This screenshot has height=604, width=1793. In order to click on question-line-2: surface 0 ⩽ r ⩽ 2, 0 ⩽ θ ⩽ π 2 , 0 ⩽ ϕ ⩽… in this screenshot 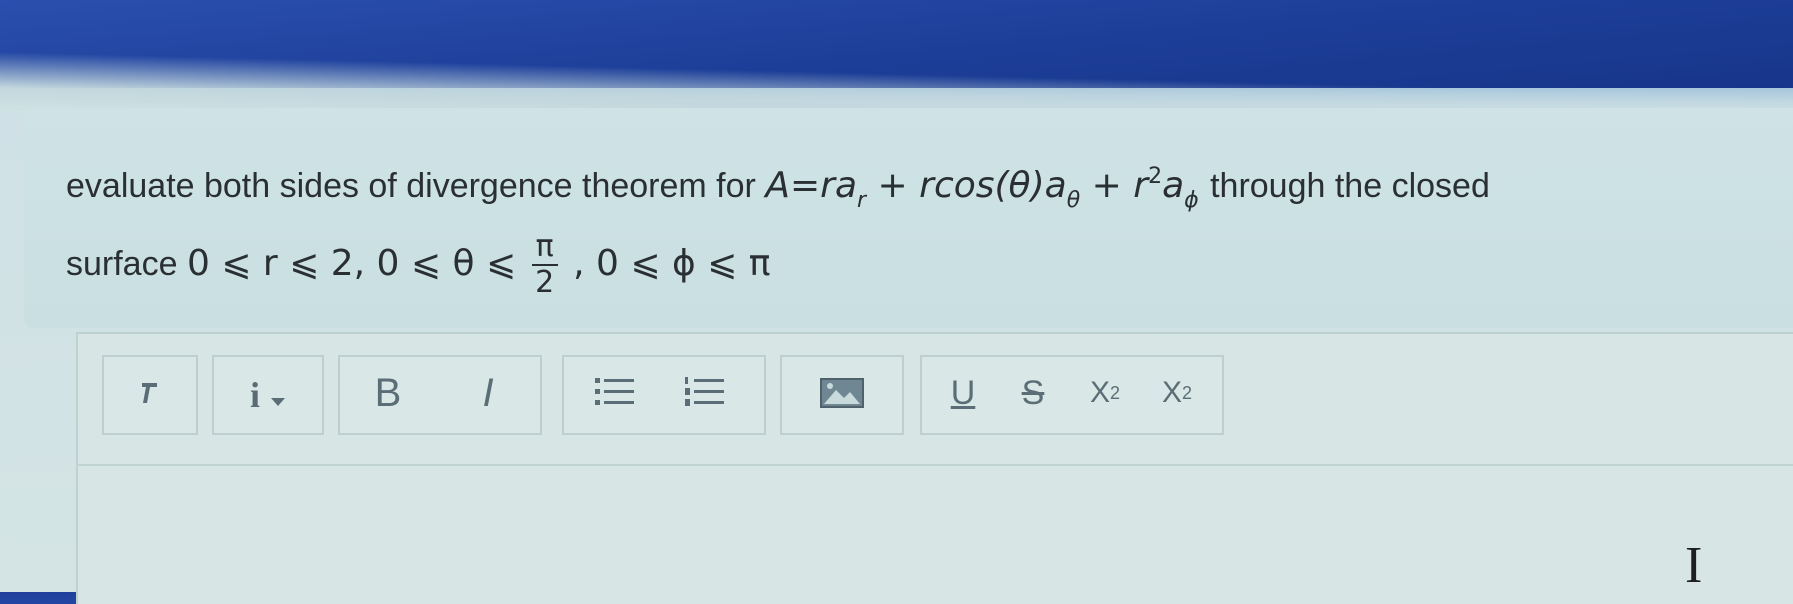, I will do `click(916, 265)`.